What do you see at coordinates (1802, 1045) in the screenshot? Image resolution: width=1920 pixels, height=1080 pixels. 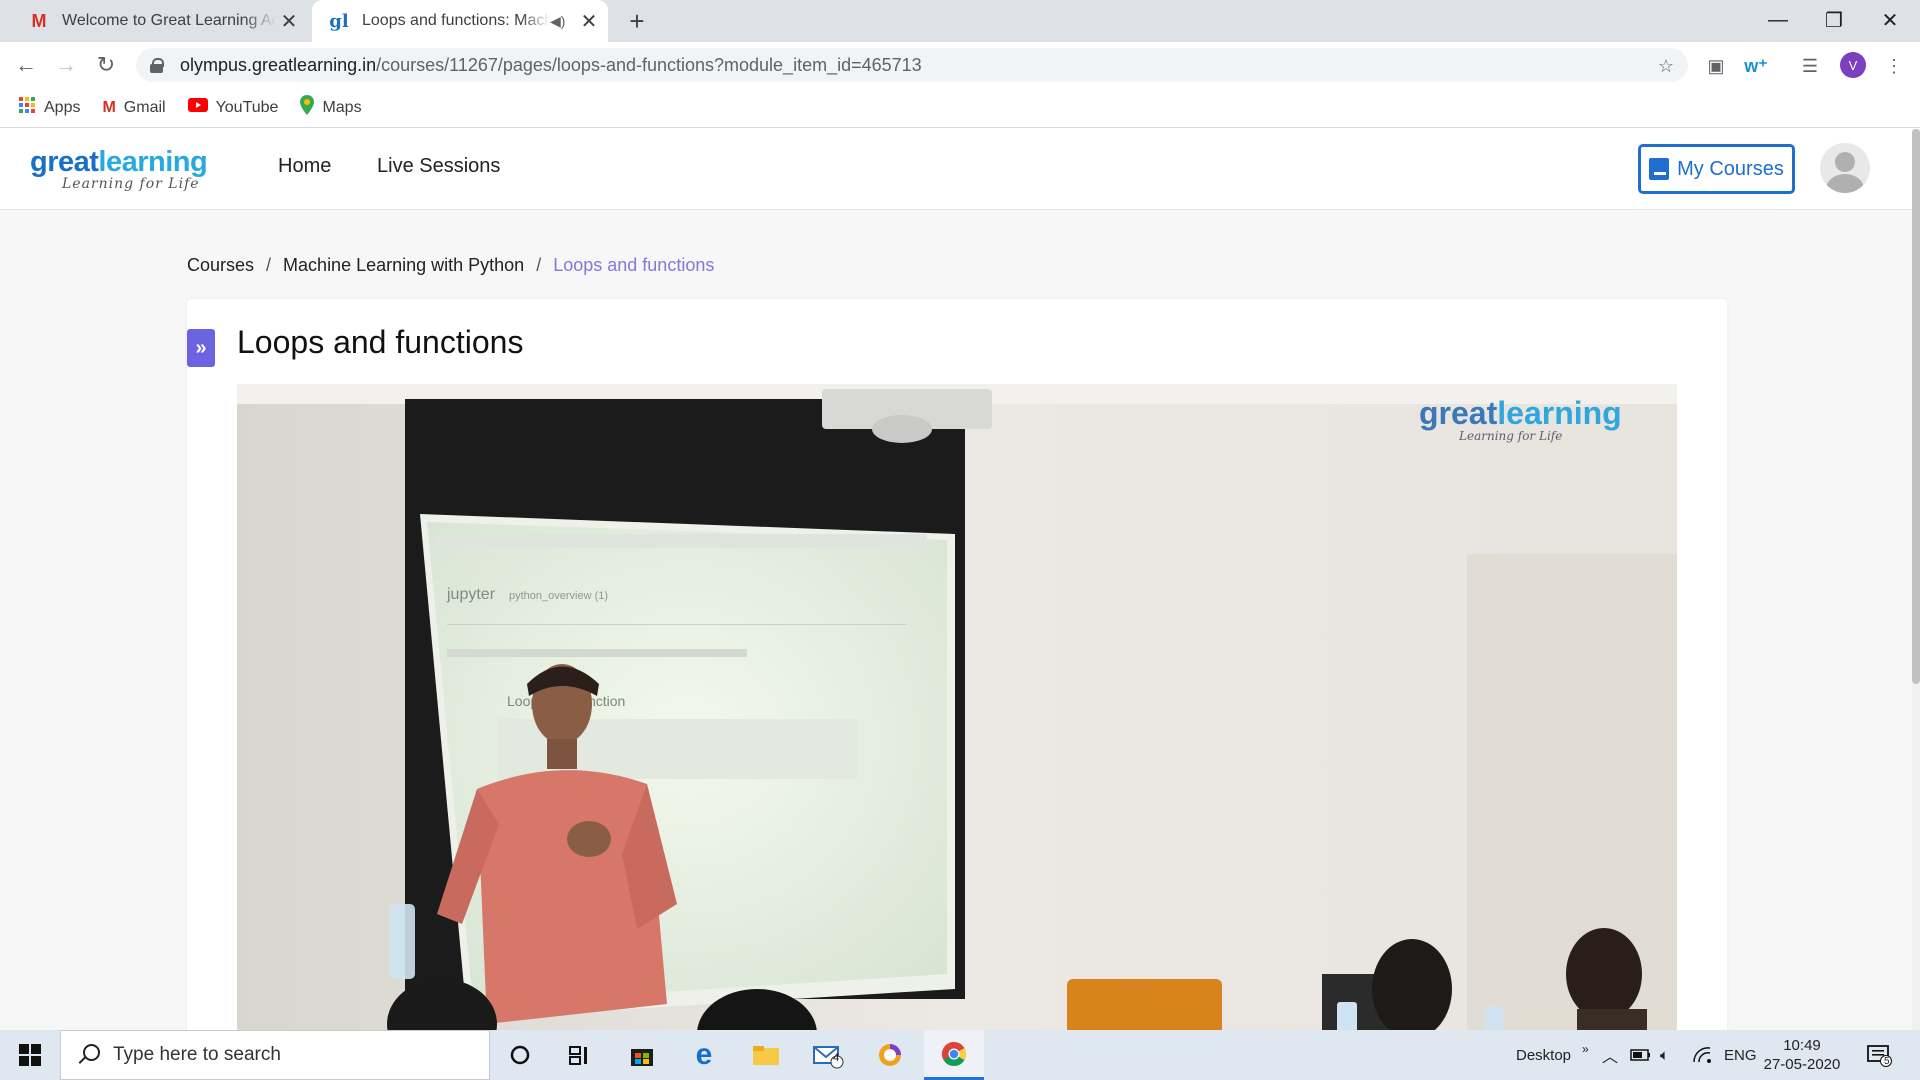 I see `clock-time: 10:49` at bounding box center [1802, 1045].